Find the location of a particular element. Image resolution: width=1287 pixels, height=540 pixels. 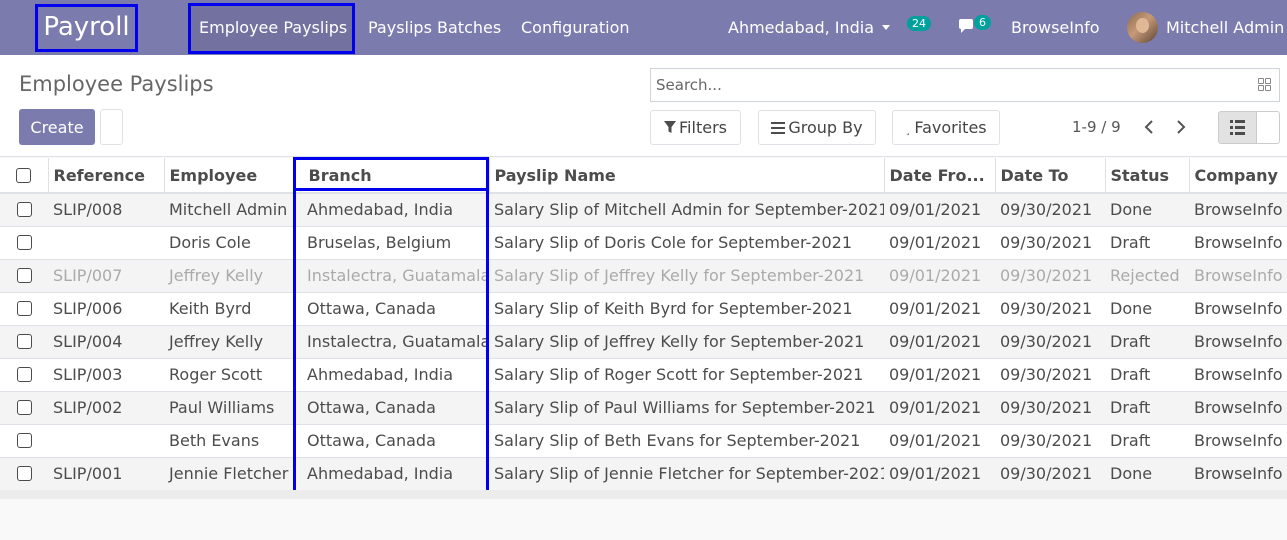

app-brand-payroll: Payroll is located at coordinates (86, 28).